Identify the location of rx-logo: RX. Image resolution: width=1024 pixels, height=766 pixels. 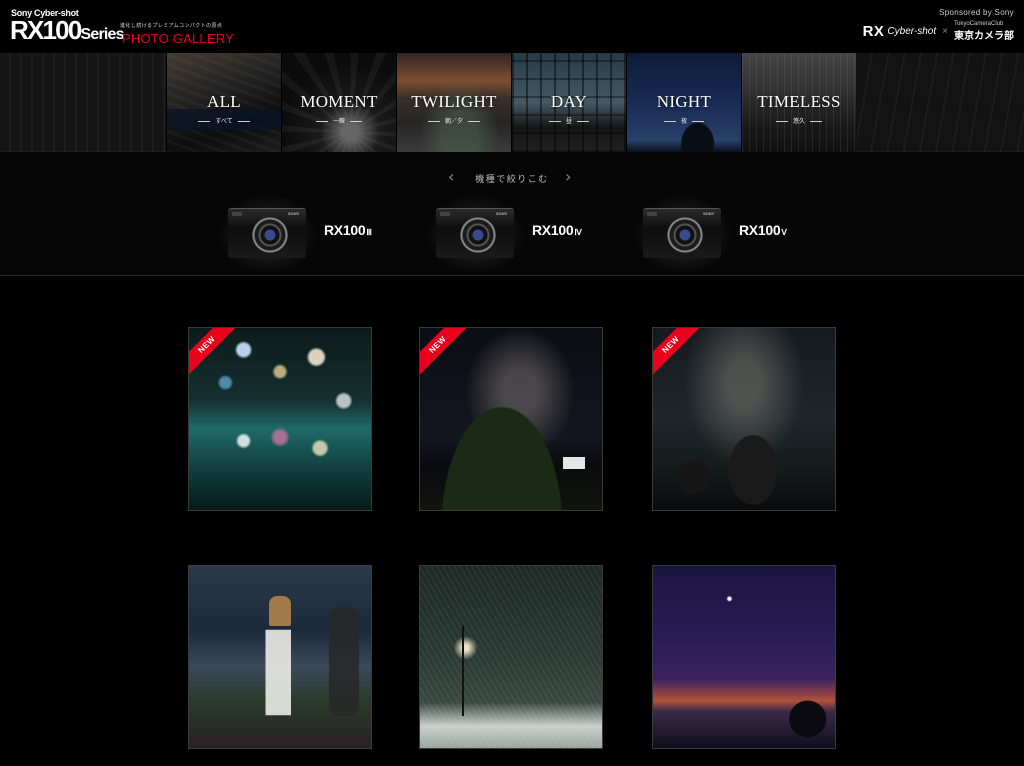
(874, 31).